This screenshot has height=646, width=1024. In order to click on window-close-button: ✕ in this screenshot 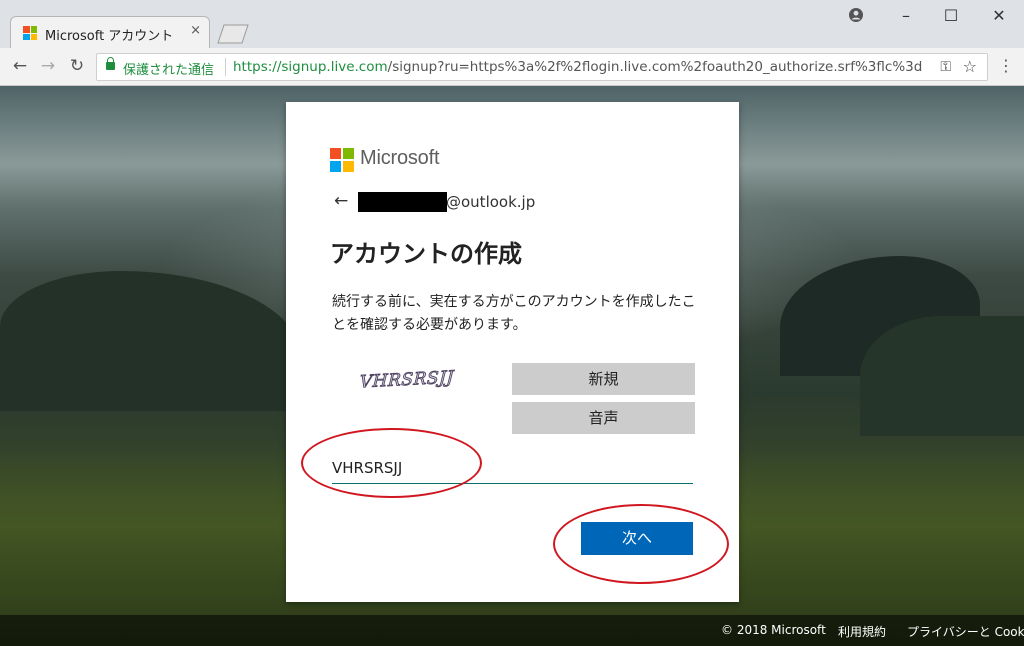, I will do `click(999, 15)`.